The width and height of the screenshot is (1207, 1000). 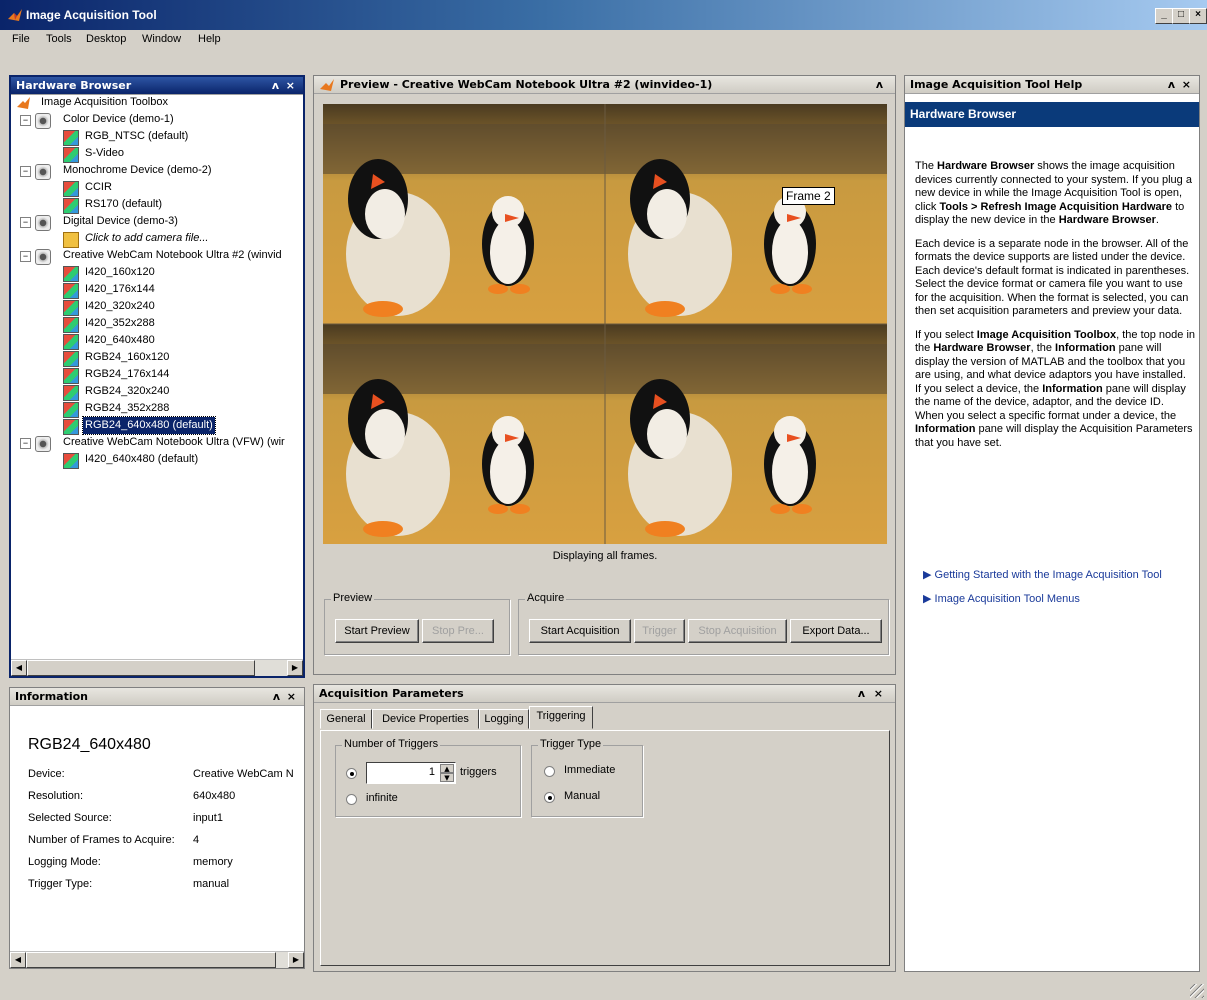 What do you see at coordinates (504, 719) in the screenshot?
I see `tab-logging: Logging` at bounding box center [504, 719].